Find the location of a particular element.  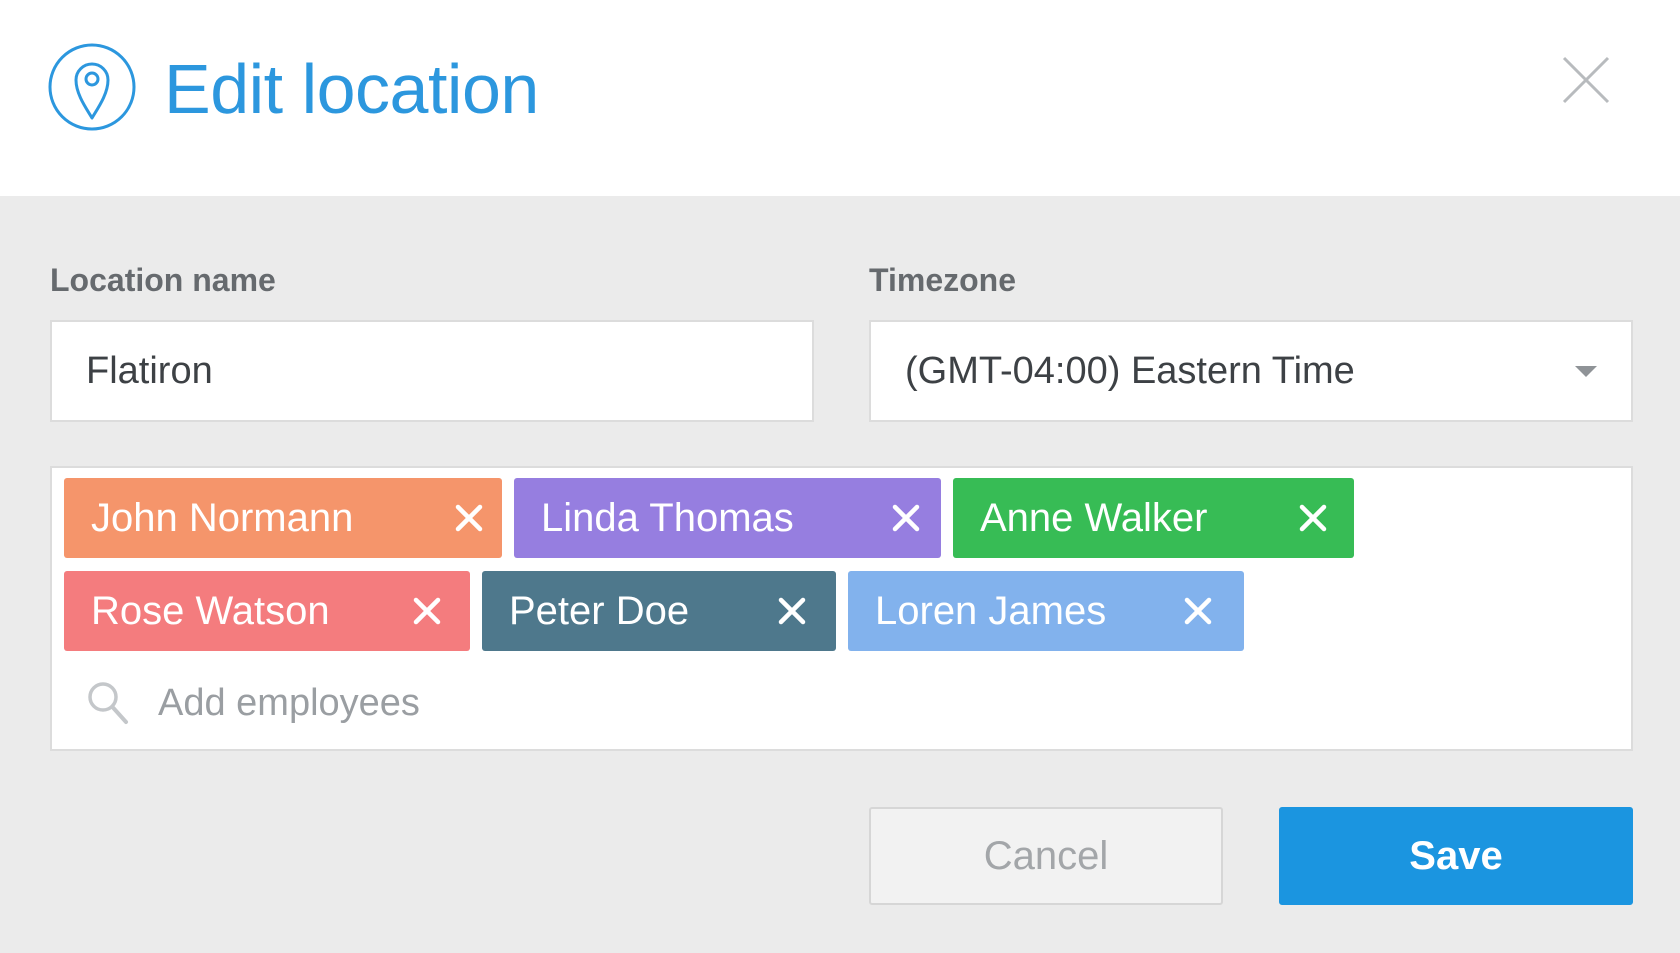

employee-chip-label: Rose Watson is located at coordinates (210, 611).